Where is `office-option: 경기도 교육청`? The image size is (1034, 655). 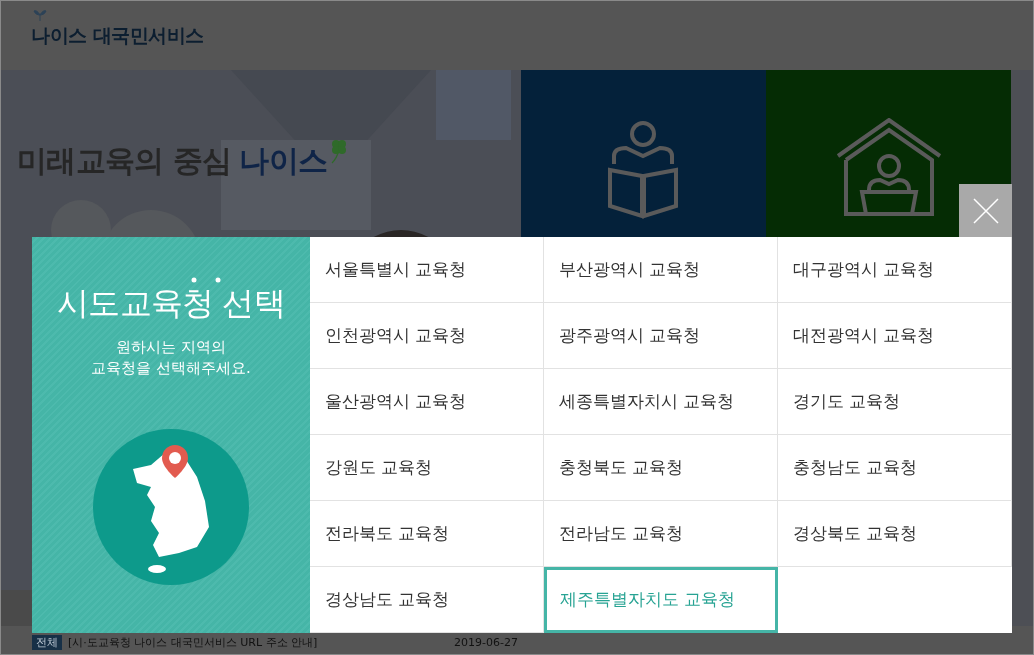
office-option: 경기도 교육청 is located at coordinates (895, 402).